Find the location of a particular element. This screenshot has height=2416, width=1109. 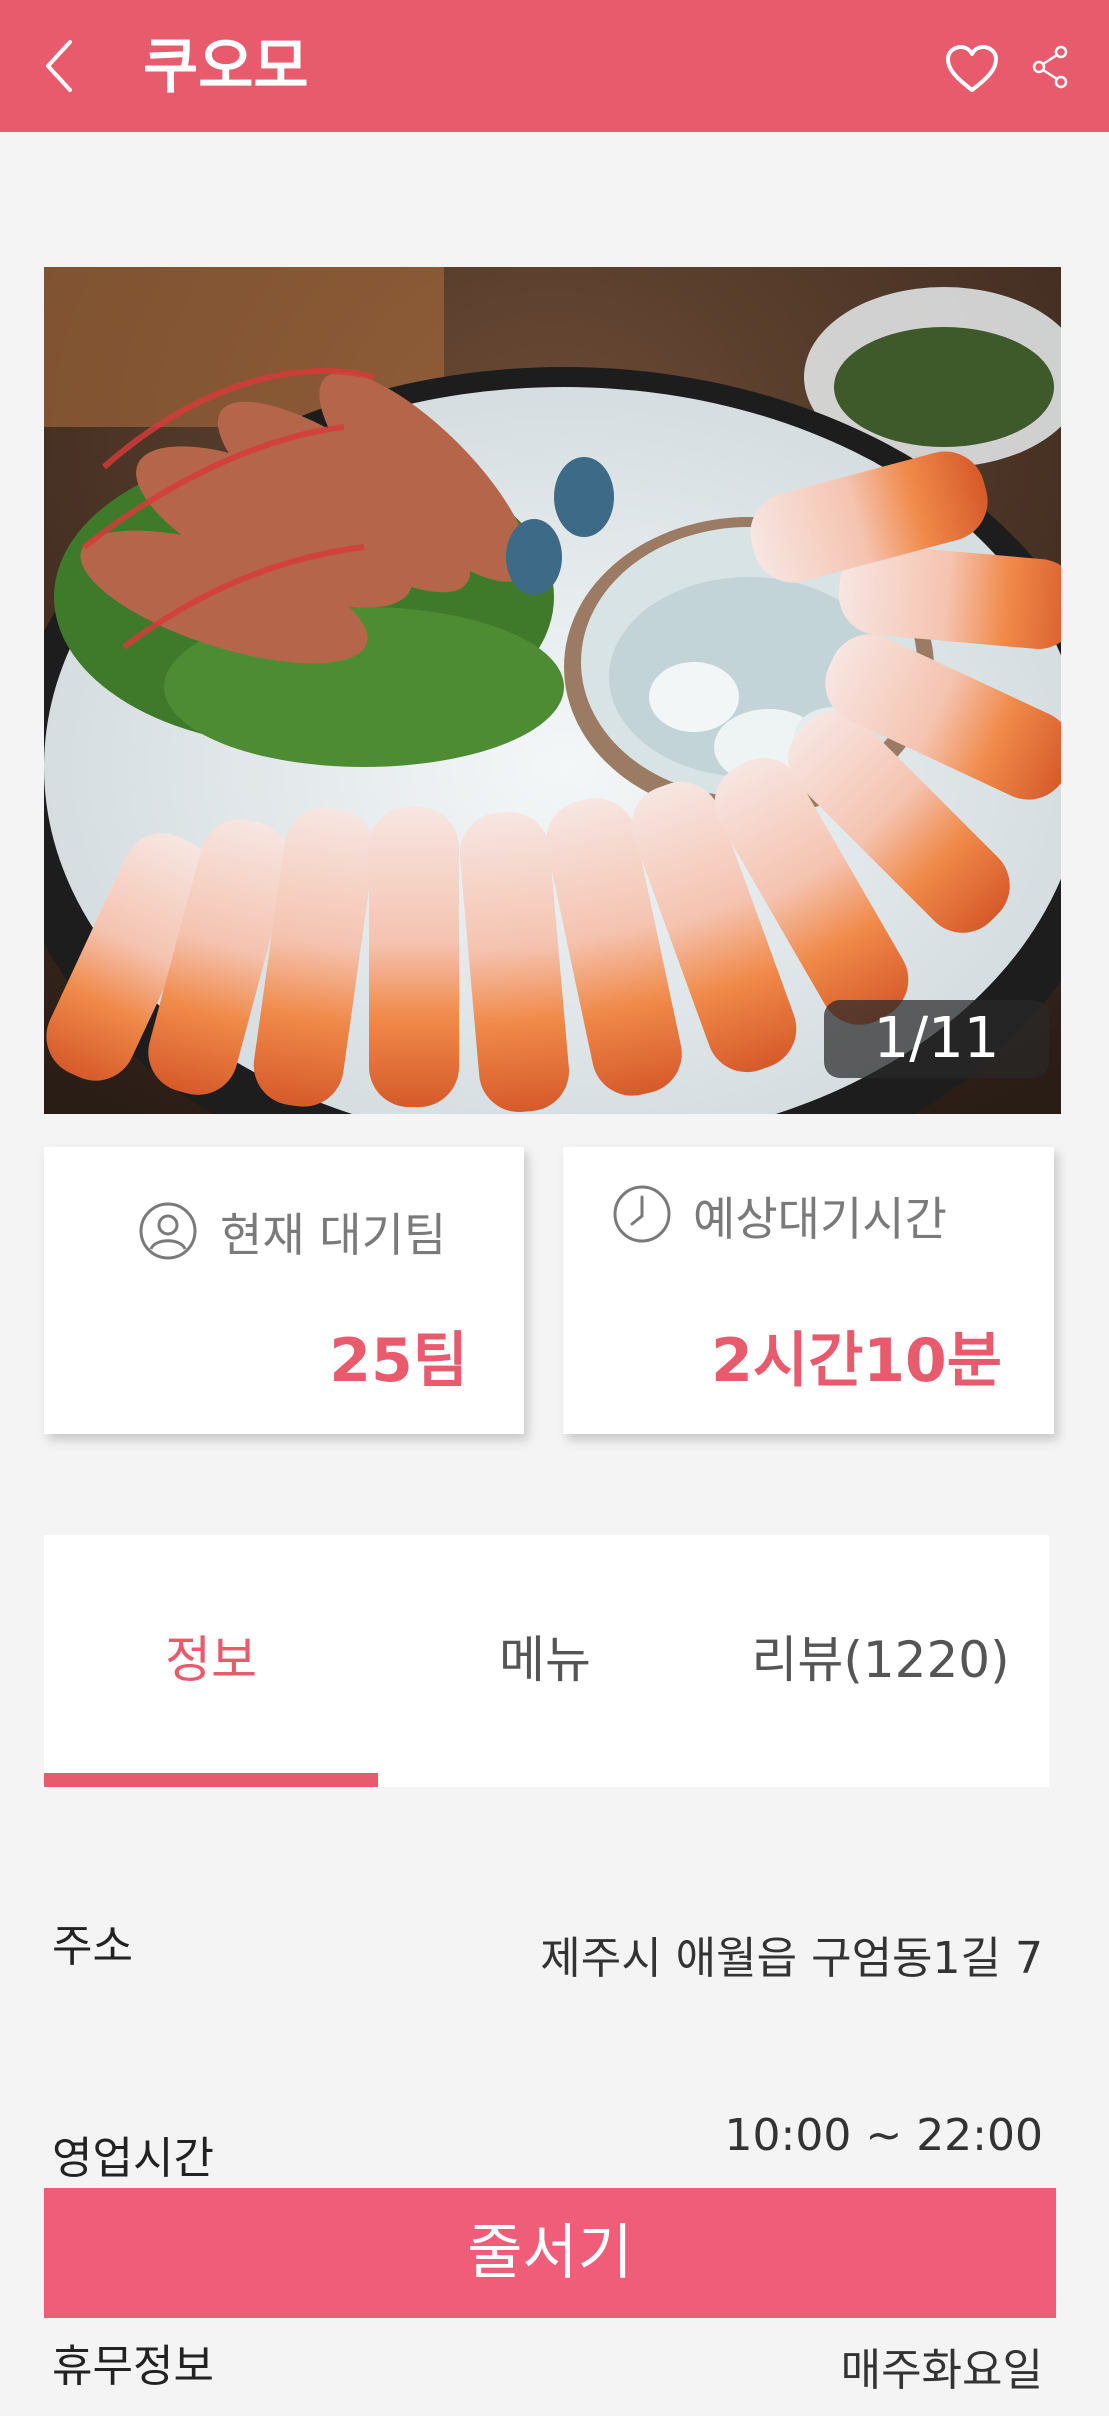

address-value: 제주시 애월읍 구엄동1길 7 is located at coordinates (791, 1958).